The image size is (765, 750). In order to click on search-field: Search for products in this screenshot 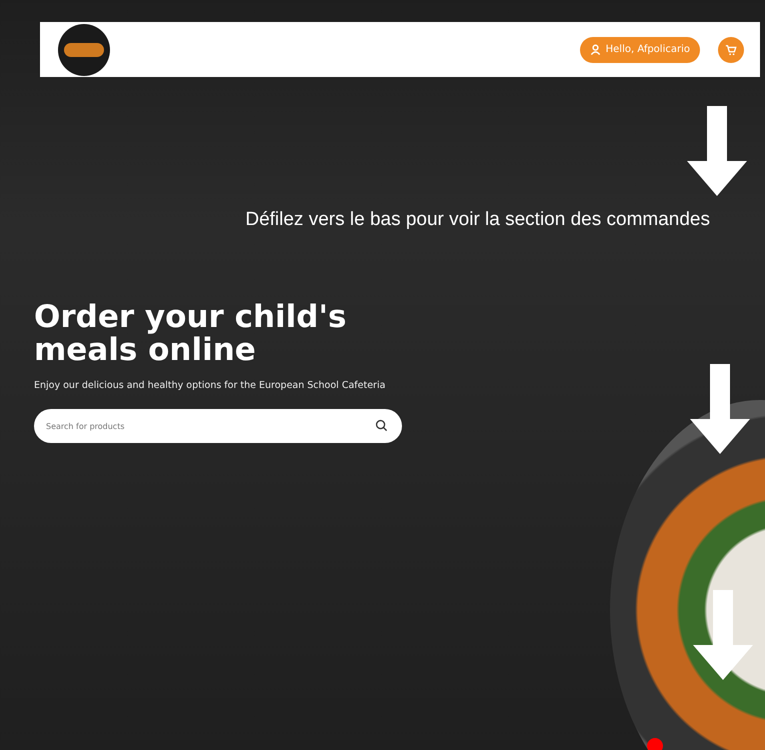, I will do `click(218, 426)`.